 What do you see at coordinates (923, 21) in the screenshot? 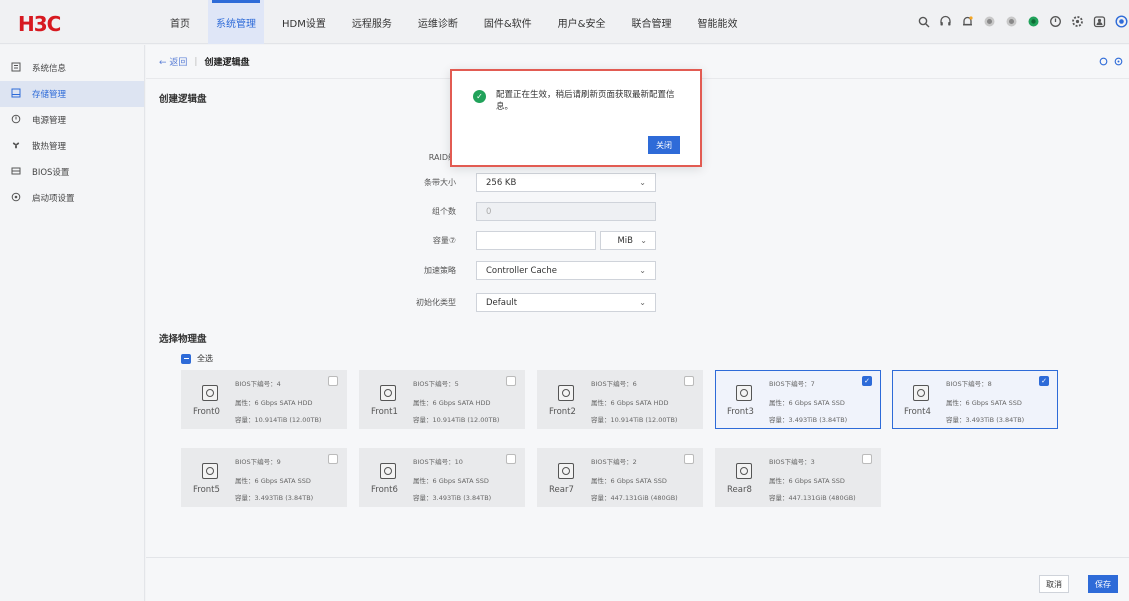
I see `search-icon` at bounding box center [923, 21].